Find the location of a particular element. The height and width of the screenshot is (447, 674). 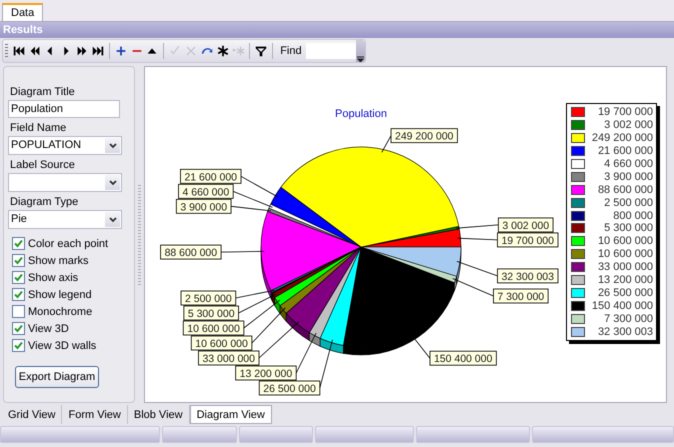

data-label: 4 660 000 is located at coordinates (206, 192).